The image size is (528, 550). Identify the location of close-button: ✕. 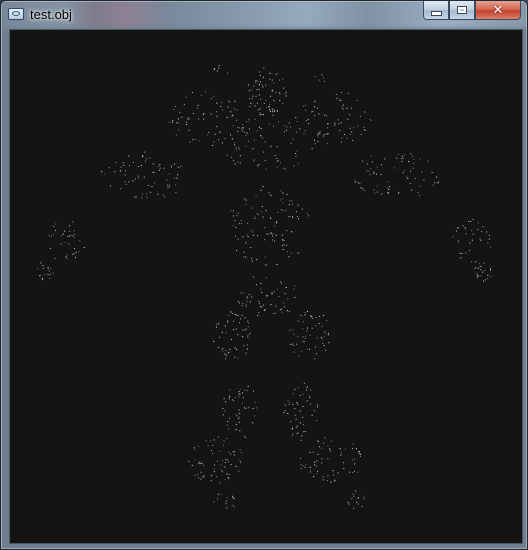
(498, 10).